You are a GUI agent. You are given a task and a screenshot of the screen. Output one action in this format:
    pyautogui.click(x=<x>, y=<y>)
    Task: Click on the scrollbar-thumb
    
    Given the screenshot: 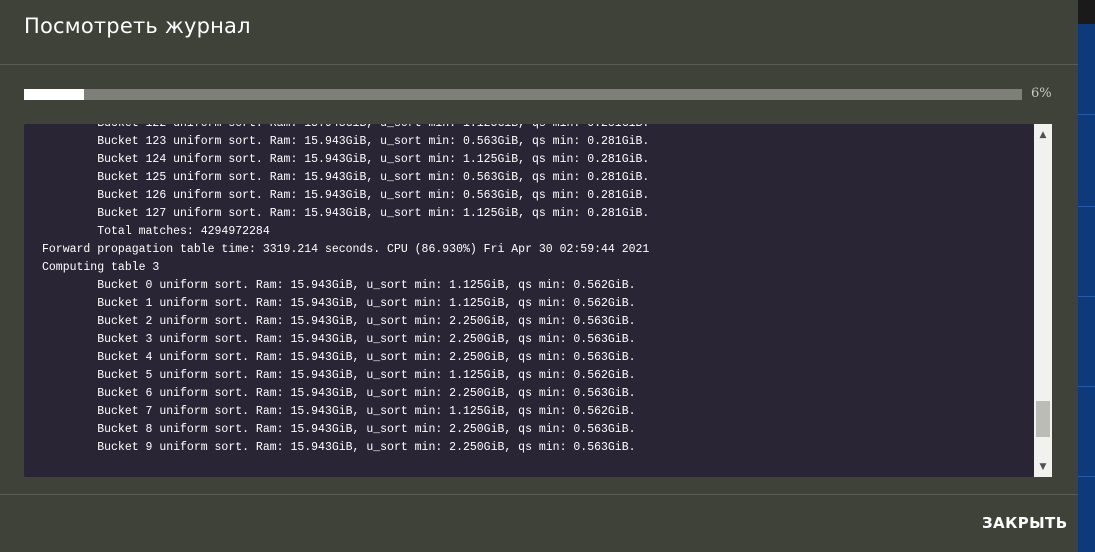 What is the action you would take?
    pyautogui.click(x=1043, y=418)
    